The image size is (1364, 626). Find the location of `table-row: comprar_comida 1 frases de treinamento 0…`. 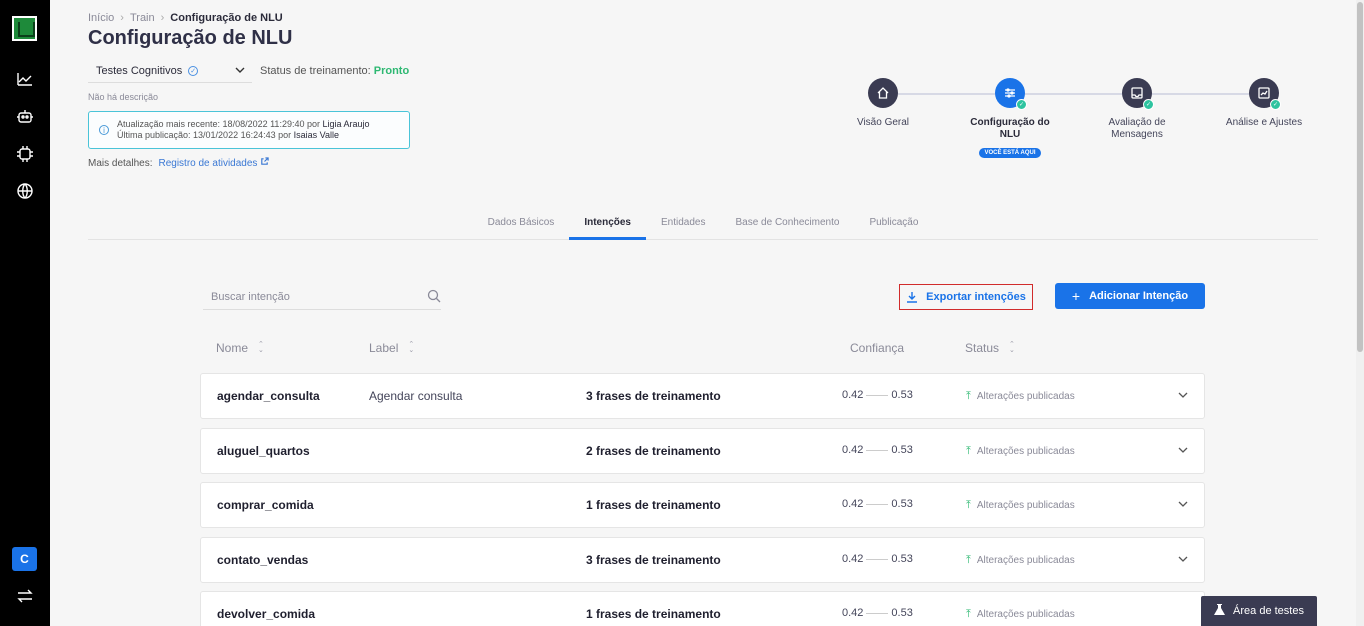

table-row: comprar_comida 1 frases de treinamento 0… is located at coordinates (702, 505).